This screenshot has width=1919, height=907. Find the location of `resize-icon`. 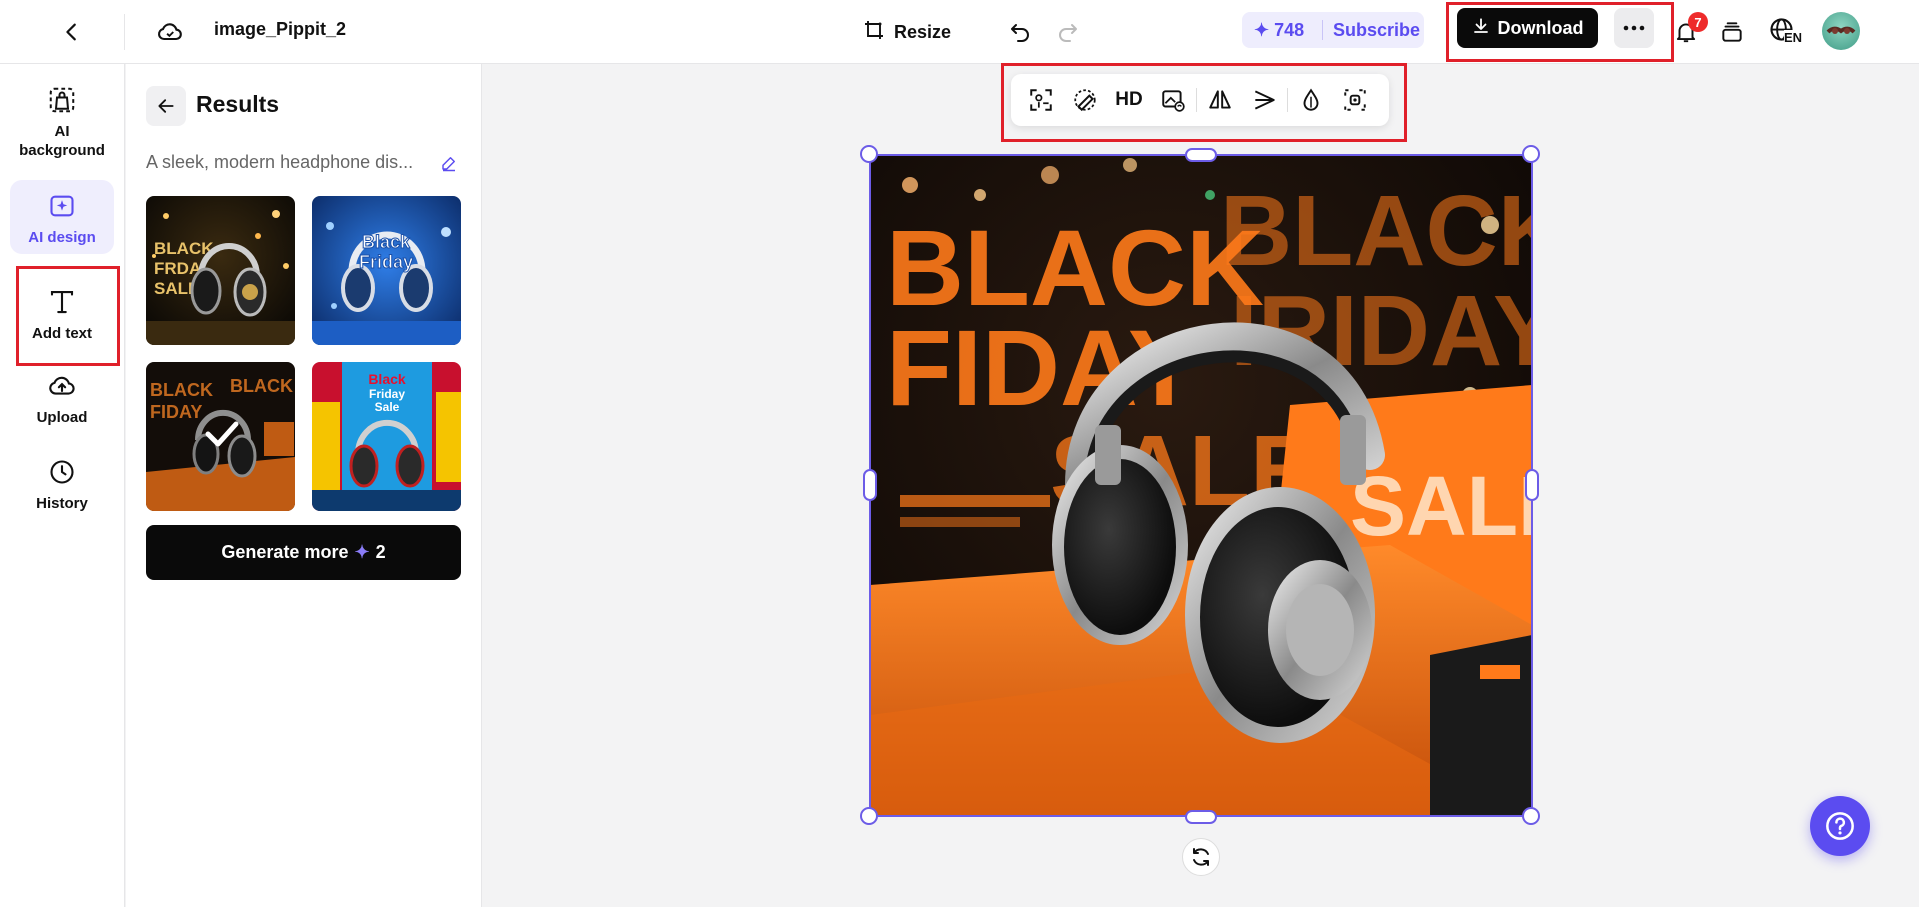

resize-icon is located at coordinates (874, 32).